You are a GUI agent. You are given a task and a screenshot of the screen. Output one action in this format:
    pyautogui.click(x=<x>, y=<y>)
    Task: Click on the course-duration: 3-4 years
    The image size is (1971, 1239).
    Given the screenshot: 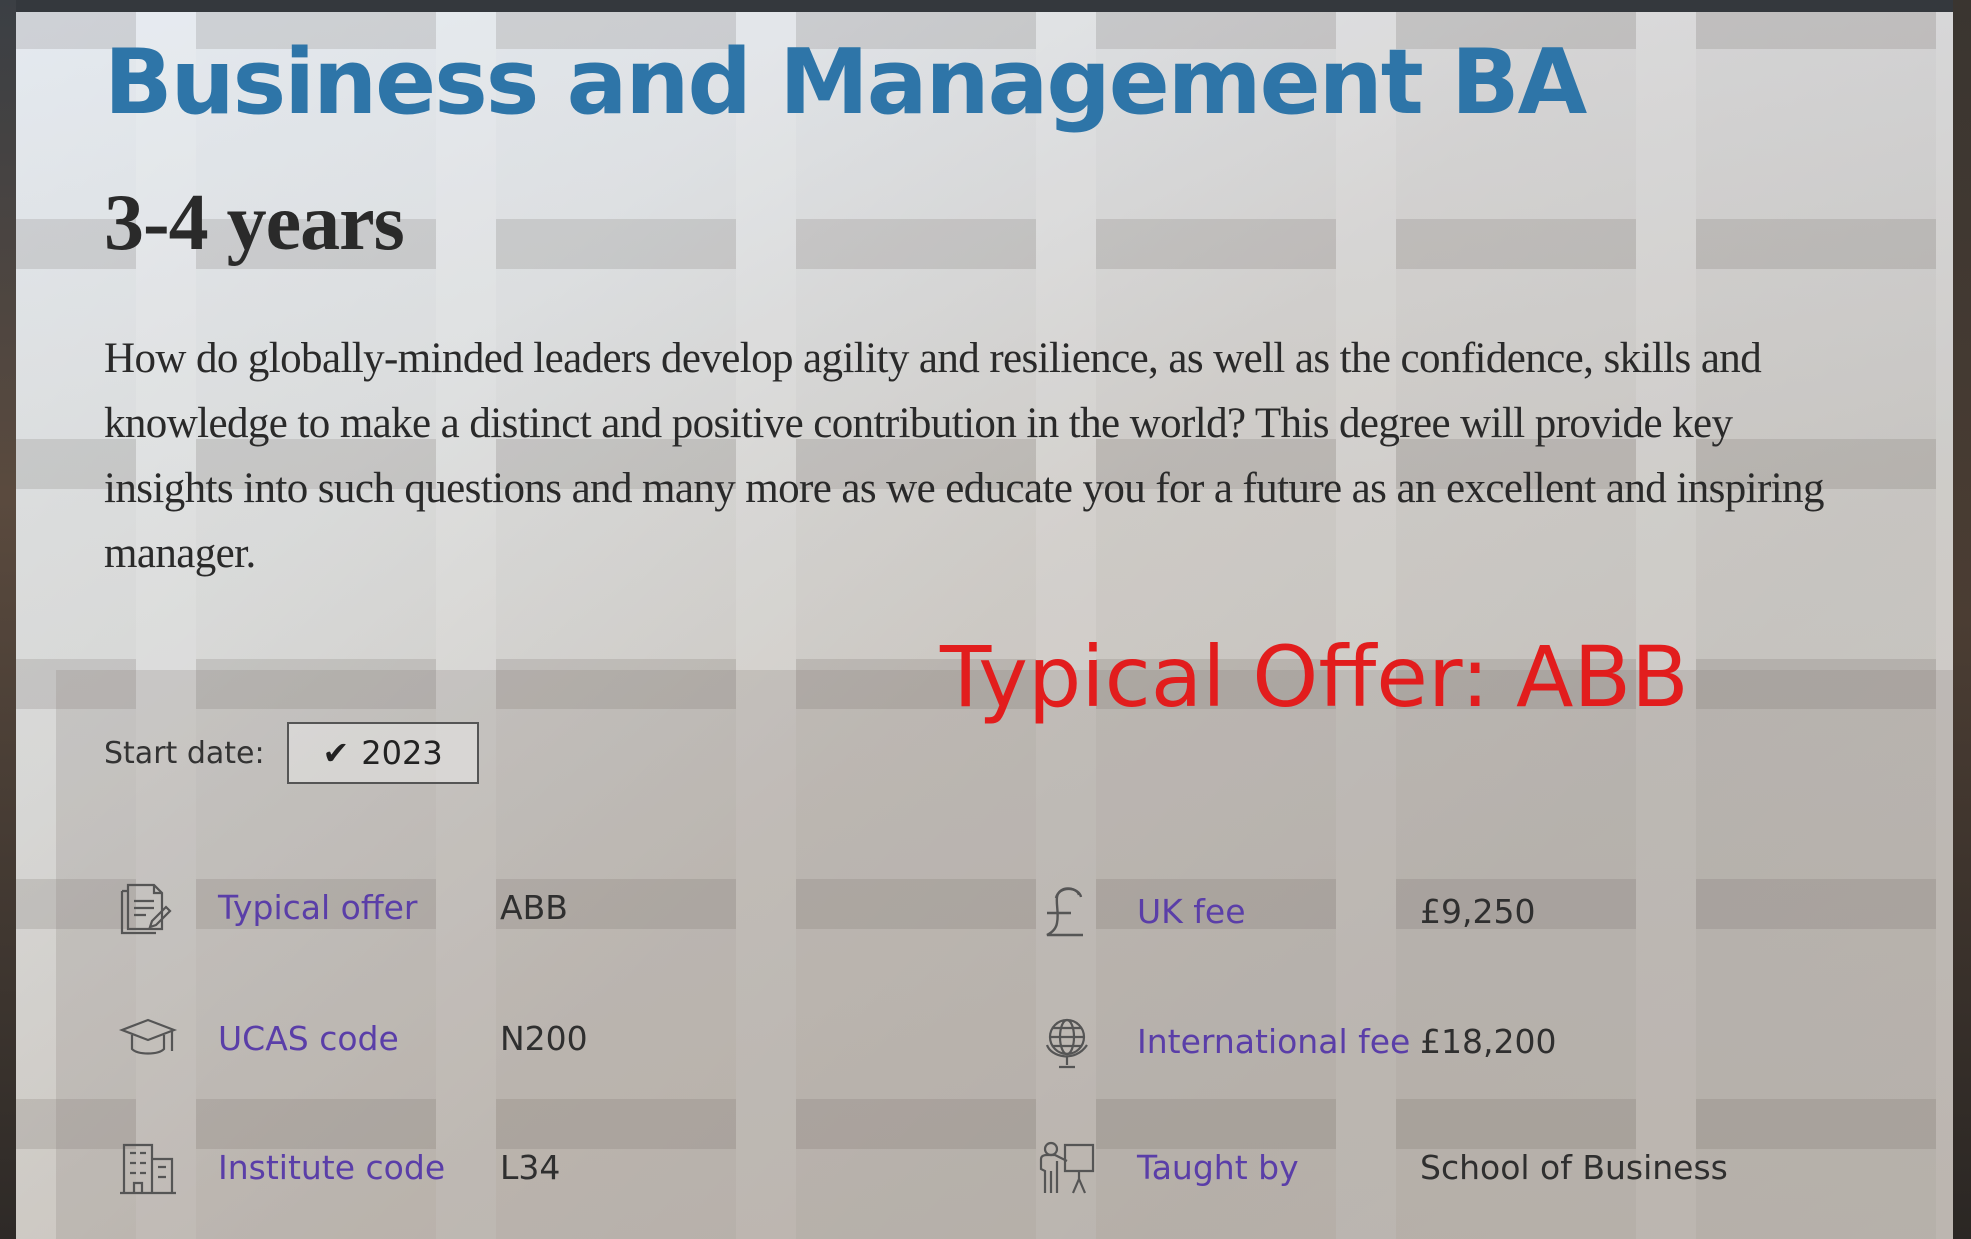 What is the action you would take?
    pyautogui.click(x=254, y=223)
    